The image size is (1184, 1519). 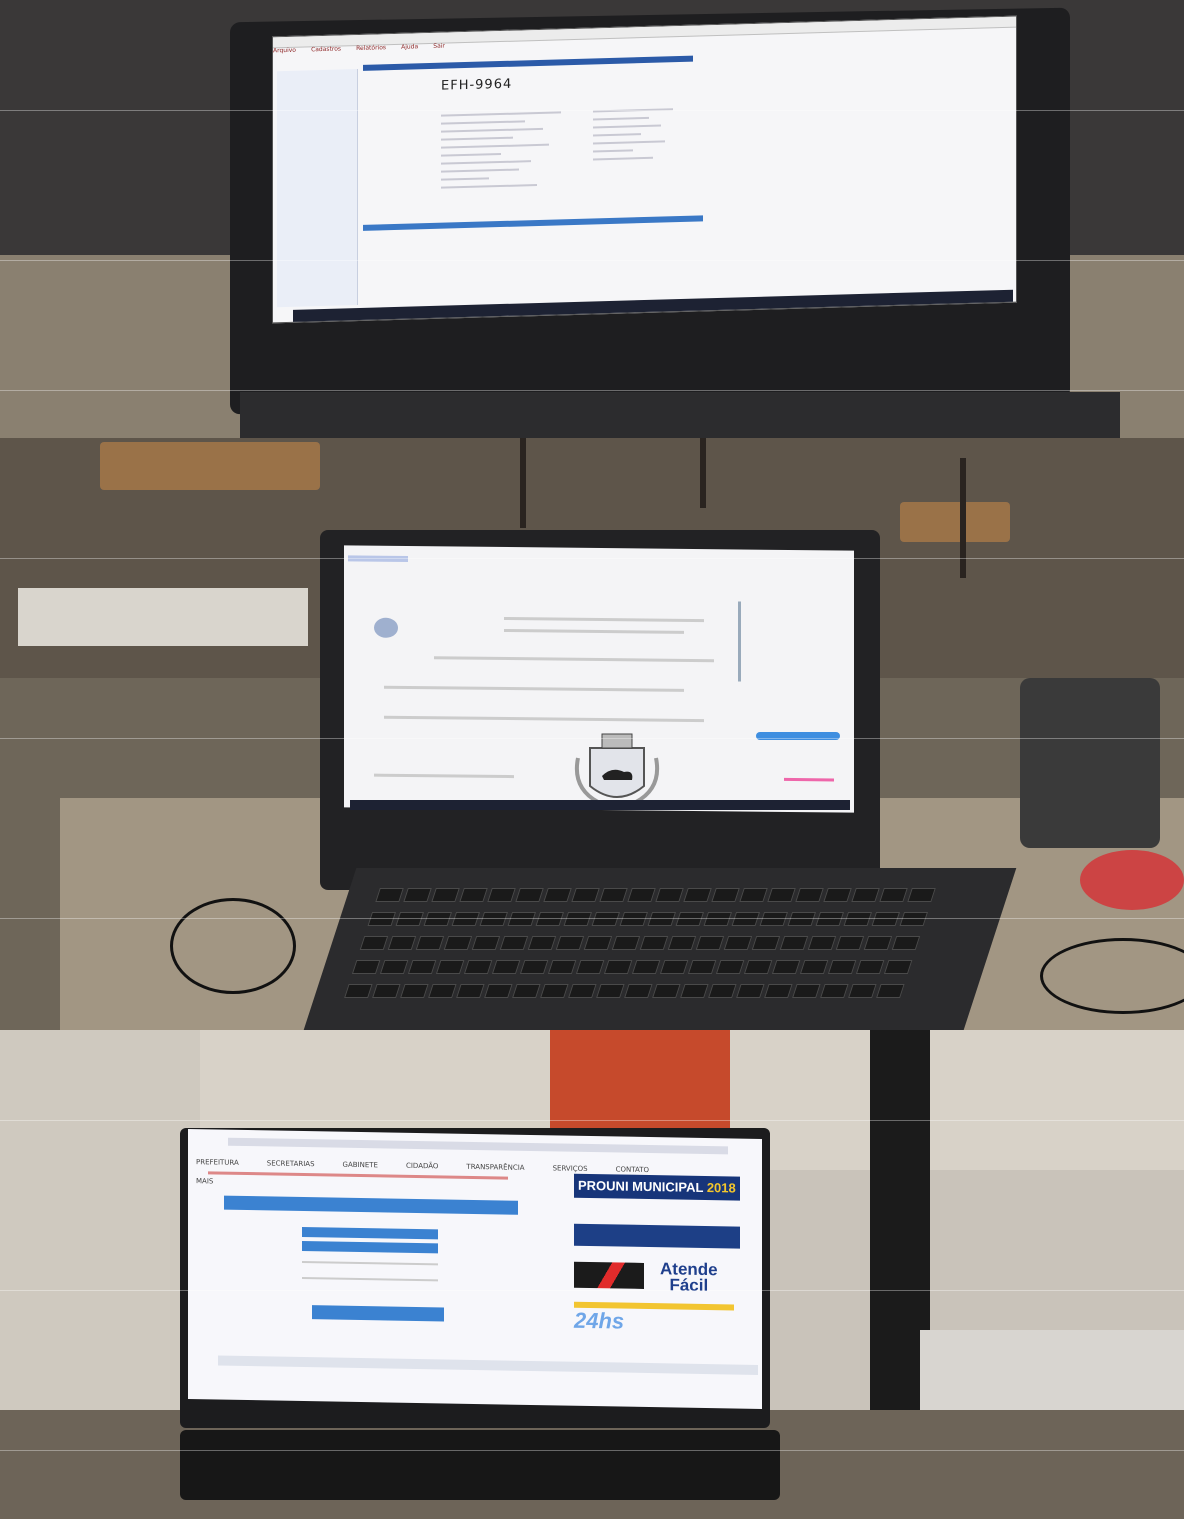 I want to click on footer-link, so click(x=809, y=779).